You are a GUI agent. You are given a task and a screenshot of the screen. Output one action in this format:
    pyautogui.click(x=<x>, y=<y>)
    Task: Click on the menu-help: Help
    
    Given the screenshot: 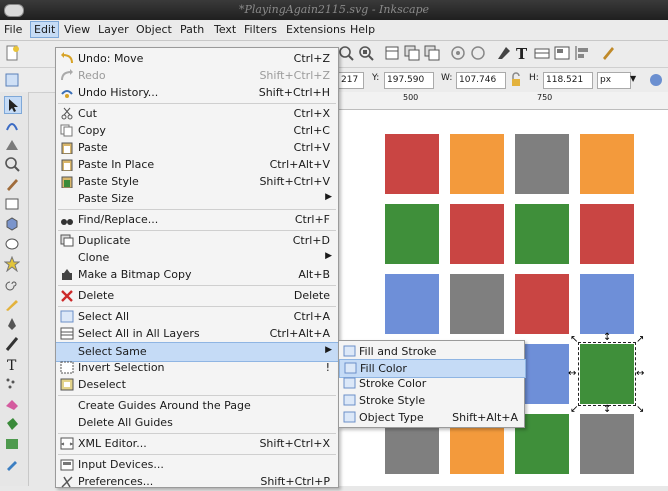 What is the action you would take?
    pyautogui.click(x=362, y=29)
    